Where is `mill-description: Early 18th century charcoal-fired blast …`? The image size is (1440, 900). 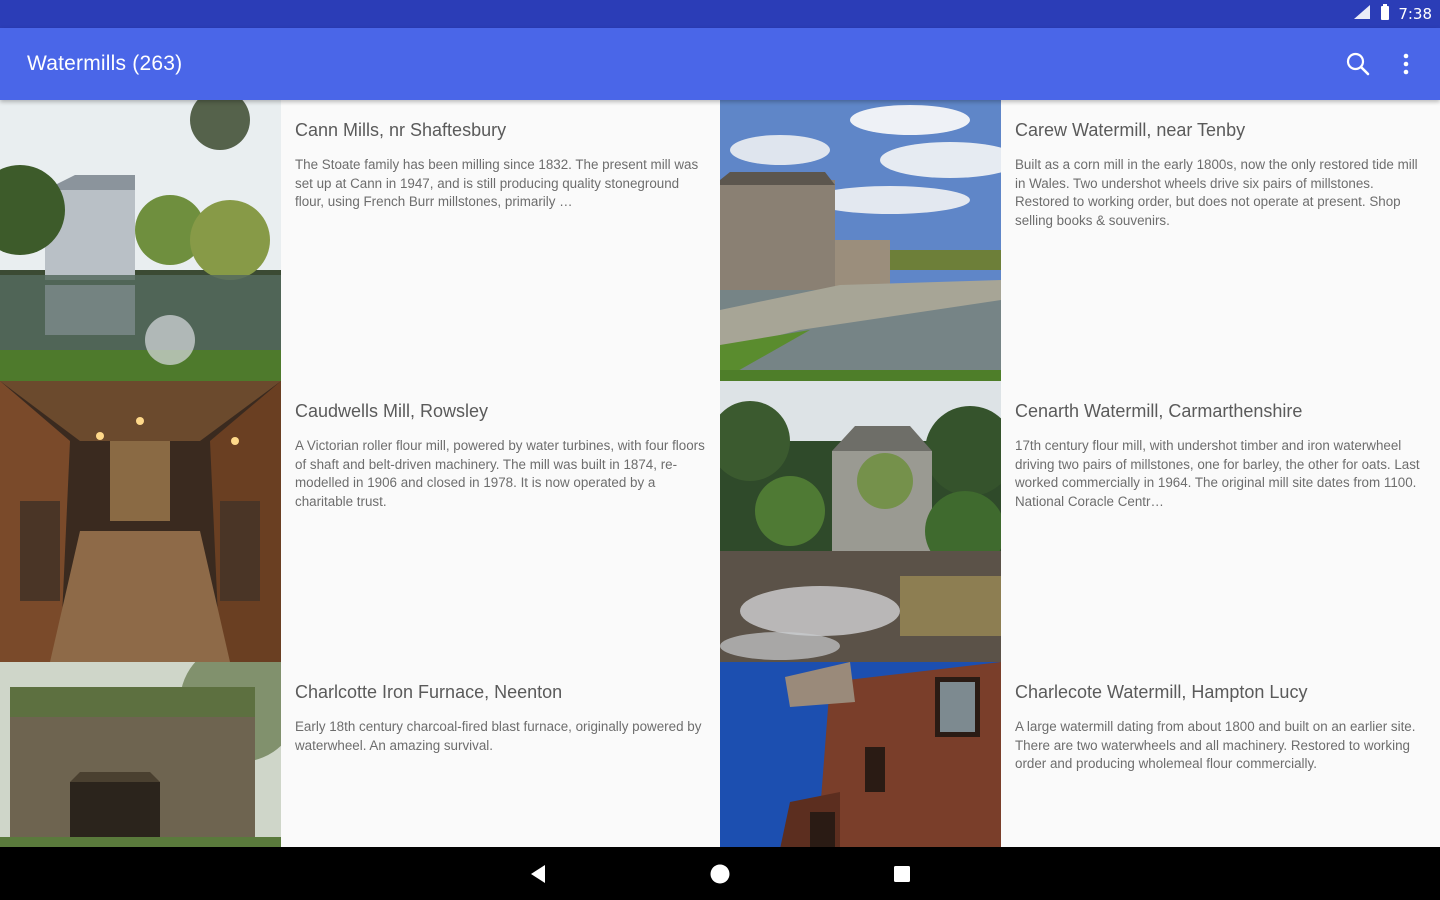
mill-description: Early 18th century charcoal-fired blast … is located at coordinates (498, 736).